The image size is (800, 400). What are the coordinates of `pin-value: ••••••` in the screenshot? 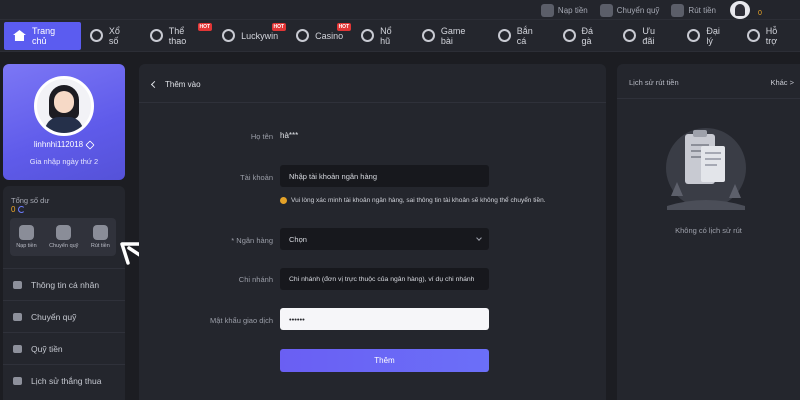 It's located at (297, 319).